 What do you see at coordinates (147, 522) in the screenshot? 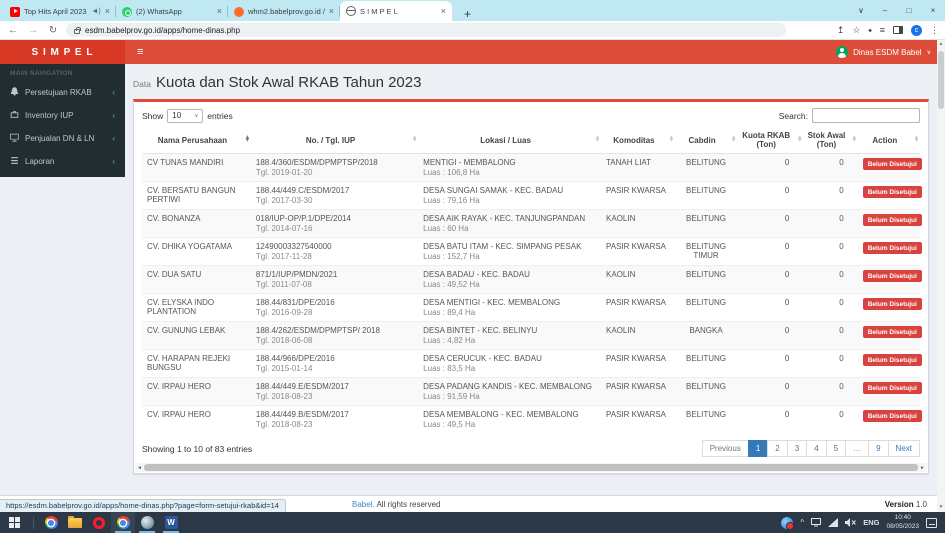
I see `taskbar-earth-icon` at bounding box center [147, 522].